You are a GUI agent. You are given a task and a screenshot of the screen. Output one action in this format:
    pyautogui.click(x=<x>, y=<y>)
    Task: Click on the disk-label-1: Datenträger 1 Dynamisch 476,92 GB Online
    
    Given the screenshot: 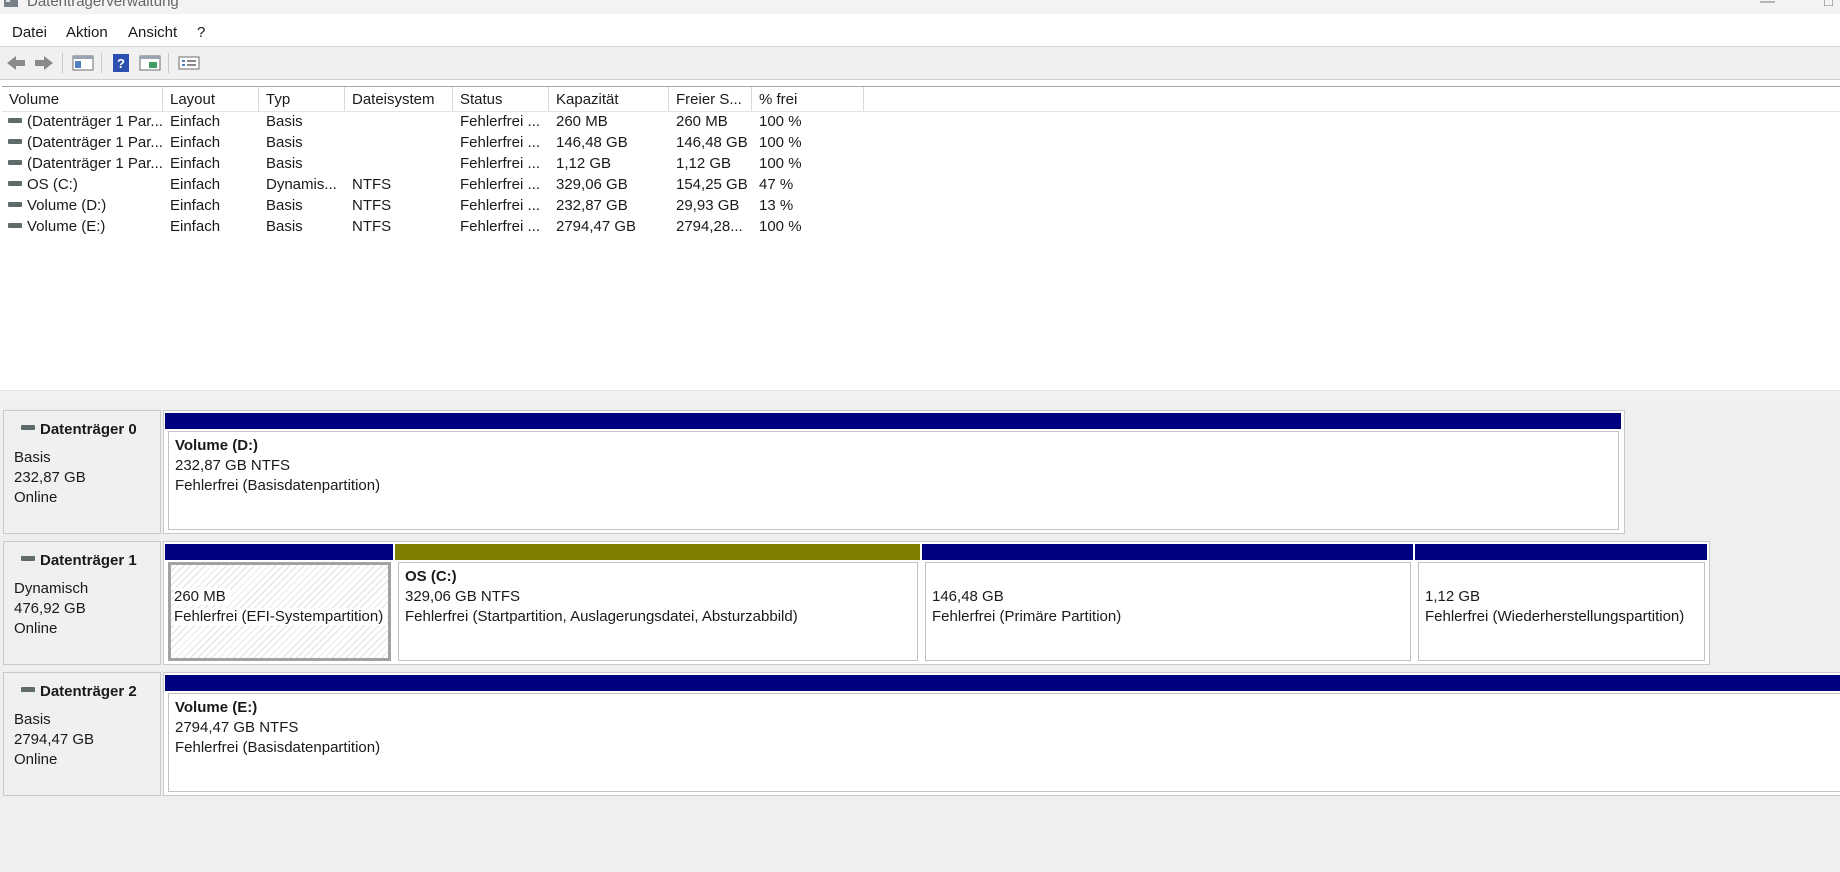 What is the action you would take?
    pyautogui.click(x=82, y=603)
    